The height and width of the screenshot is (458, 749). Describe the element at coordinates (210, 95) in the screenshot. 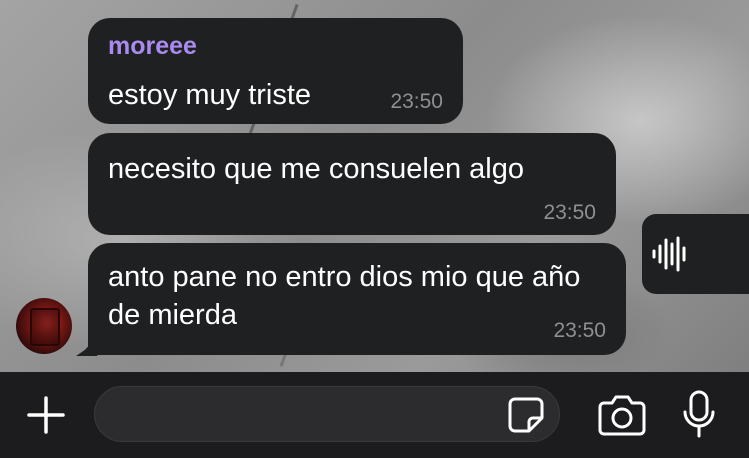

I see `message-text: estoy muy triste` at that location.